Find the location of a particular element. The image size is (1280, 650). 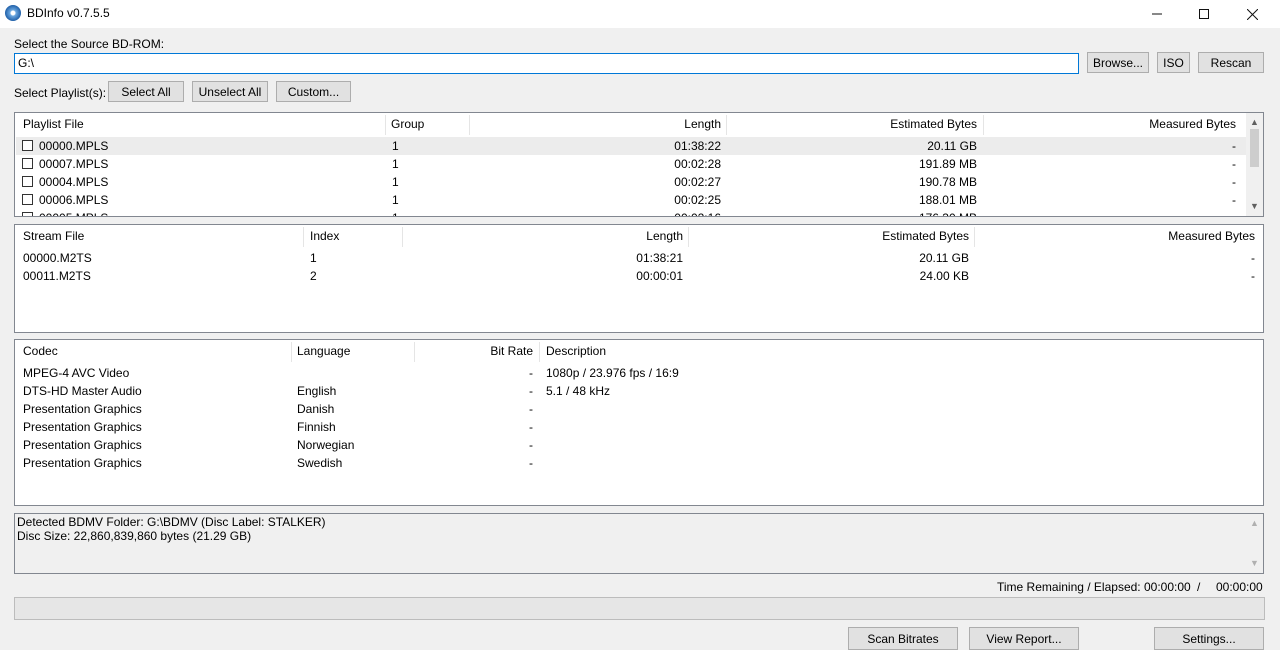

minimize-icon is located at coordinates (1157, 14).